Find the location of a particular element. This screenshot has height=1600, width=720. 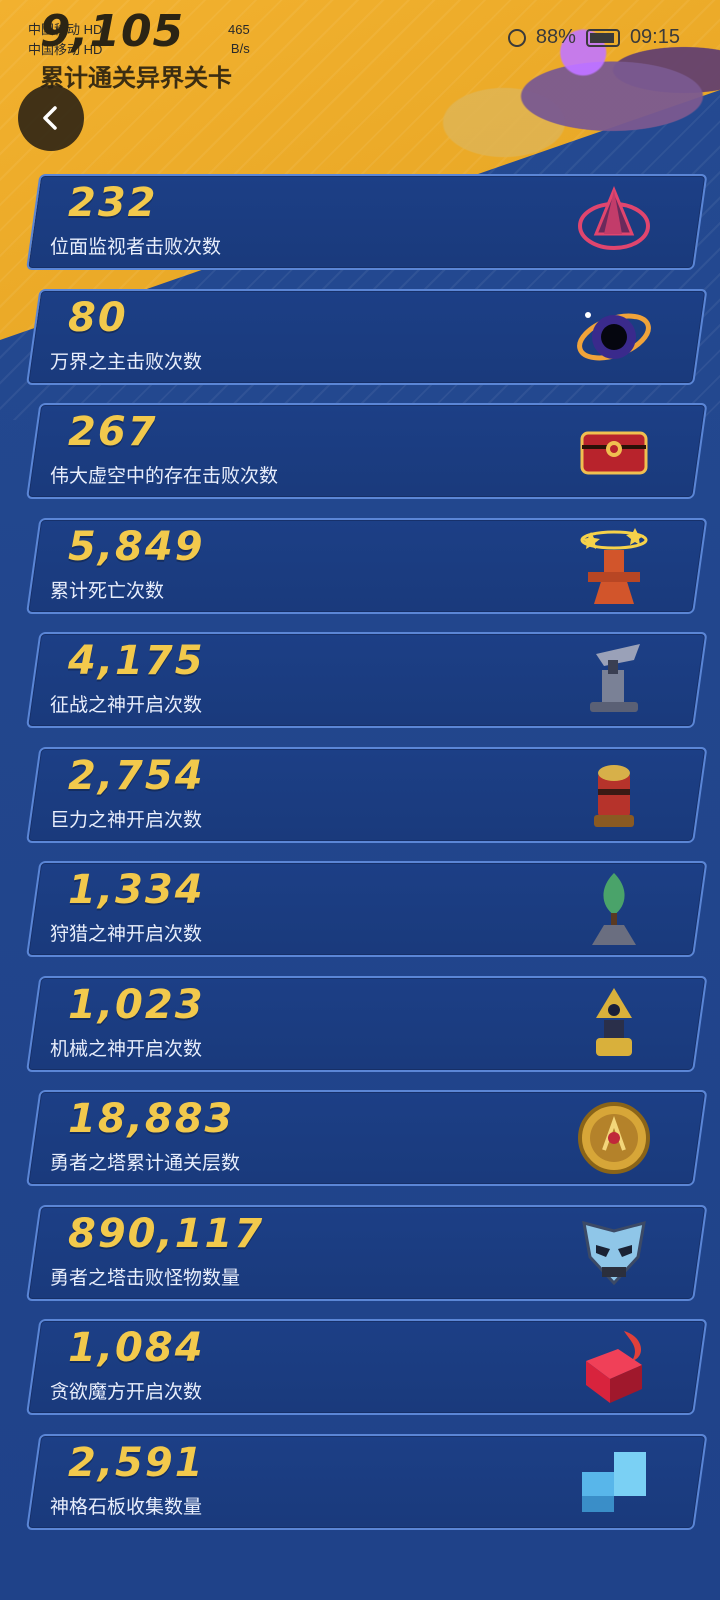

chevron-left-icon is located at coordinates (50, 118).